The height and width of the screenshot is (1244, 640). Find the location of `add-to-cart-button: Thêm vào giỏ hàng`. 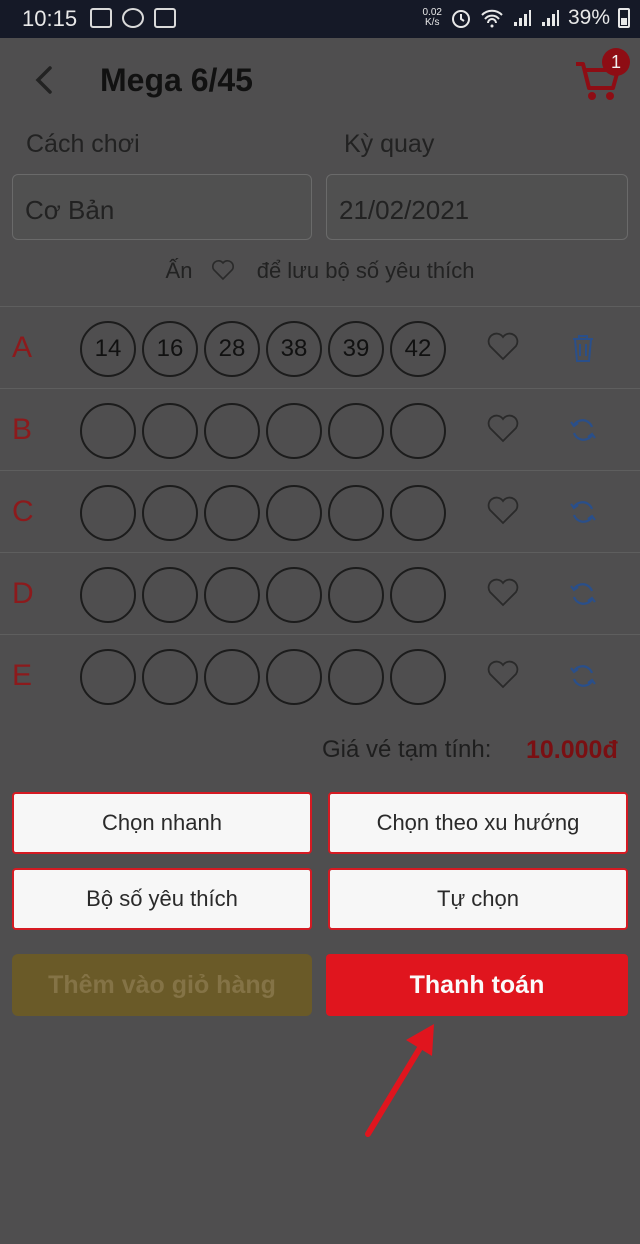

add-to-cart-button: Thêm vào giỏ hàng is located at coordinates (162, 985).